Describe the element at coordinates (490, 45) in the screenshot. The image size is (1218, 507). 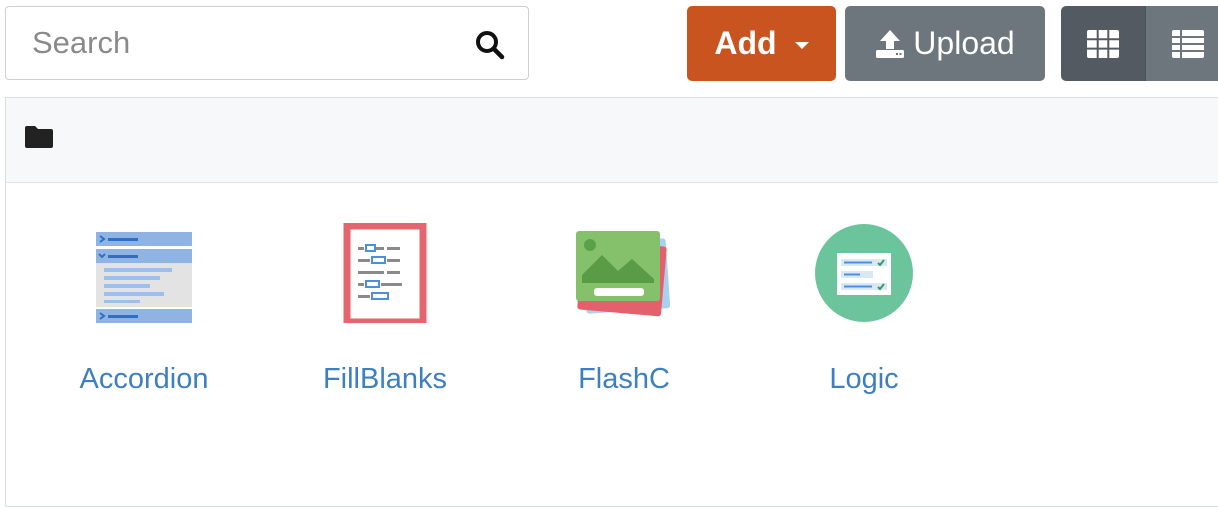
I see `search-icon` at that location.